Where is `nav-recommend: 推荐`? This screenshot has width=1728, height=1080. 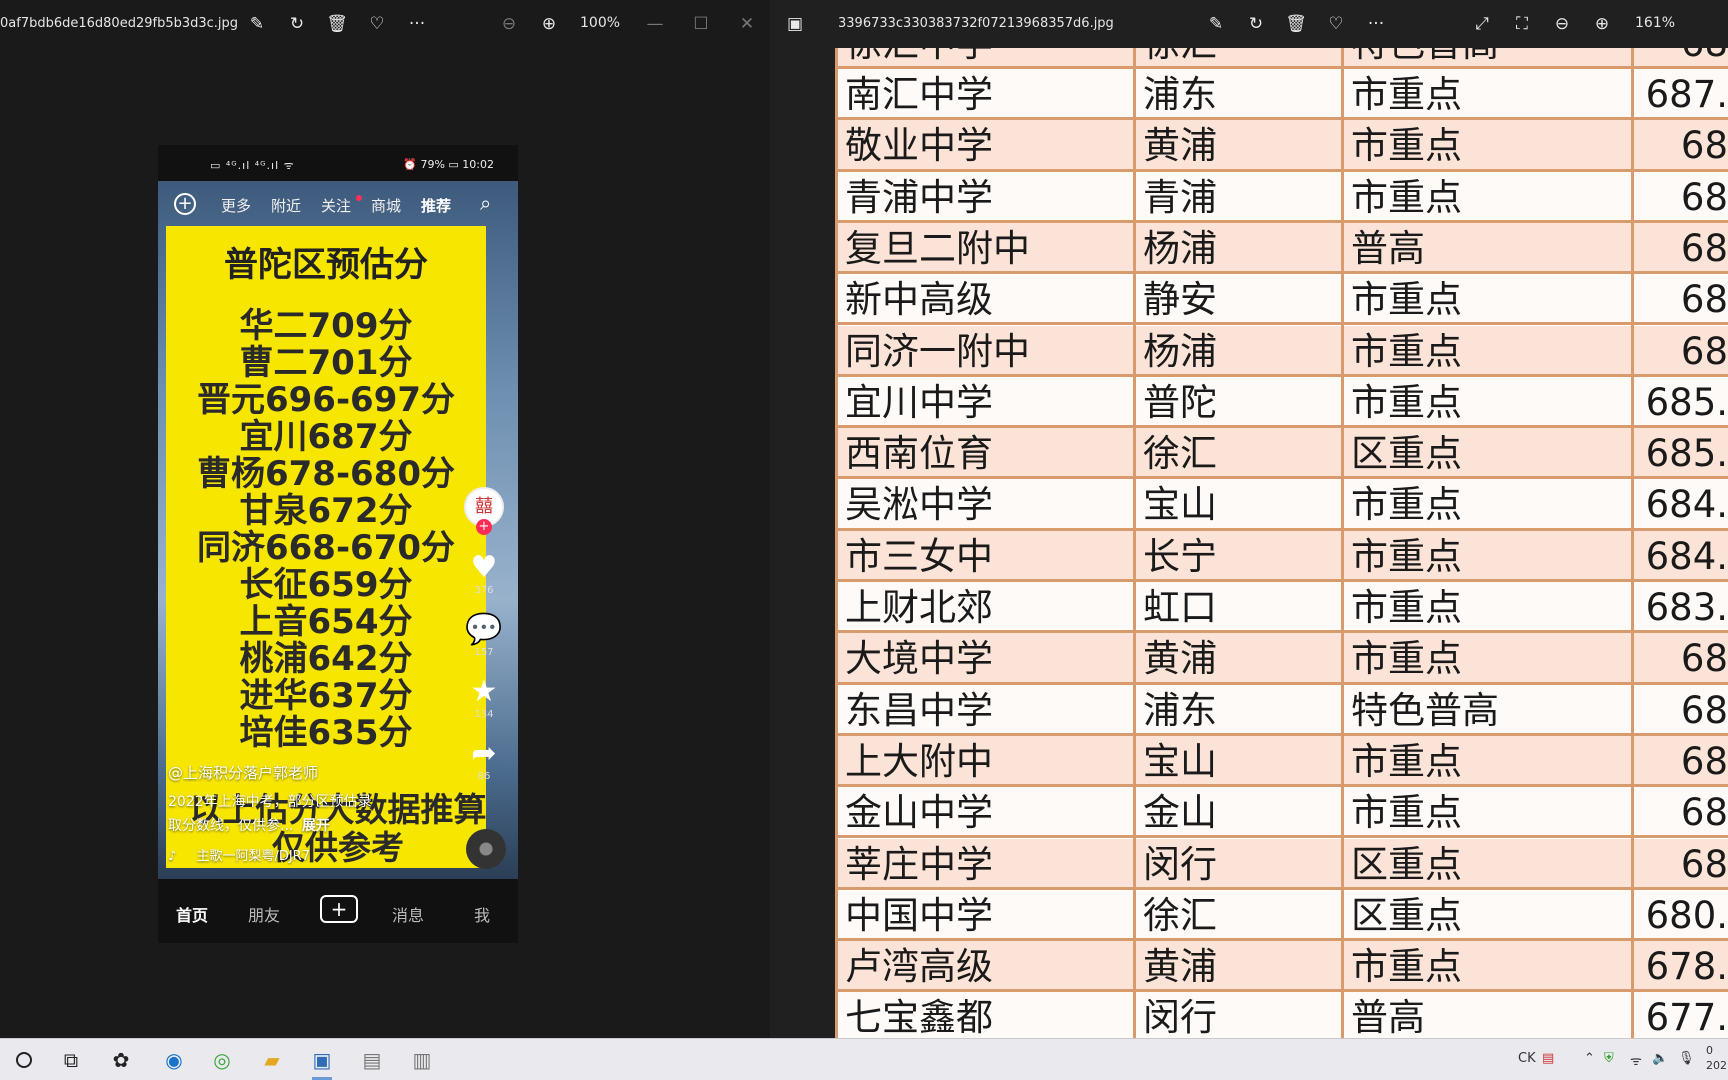 nav-recommend: 推荐 is located at coordinates (436, 205).